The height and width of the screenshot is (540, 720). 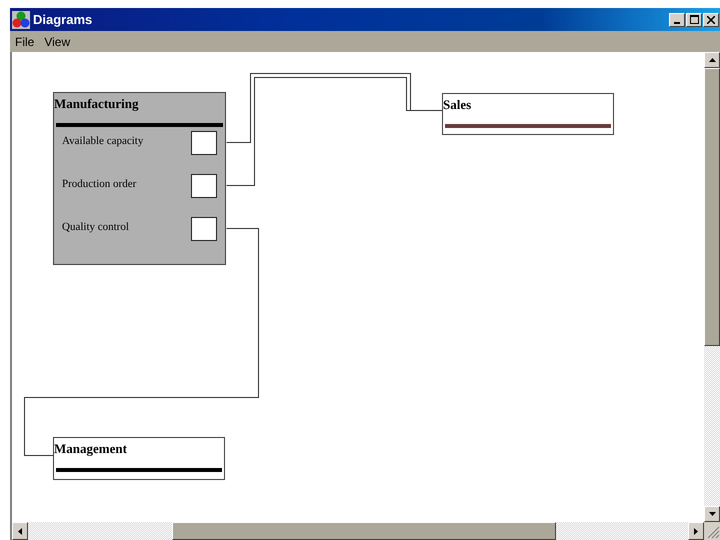 I want to click on left-arrow-icon, so click(x=20, y=531).